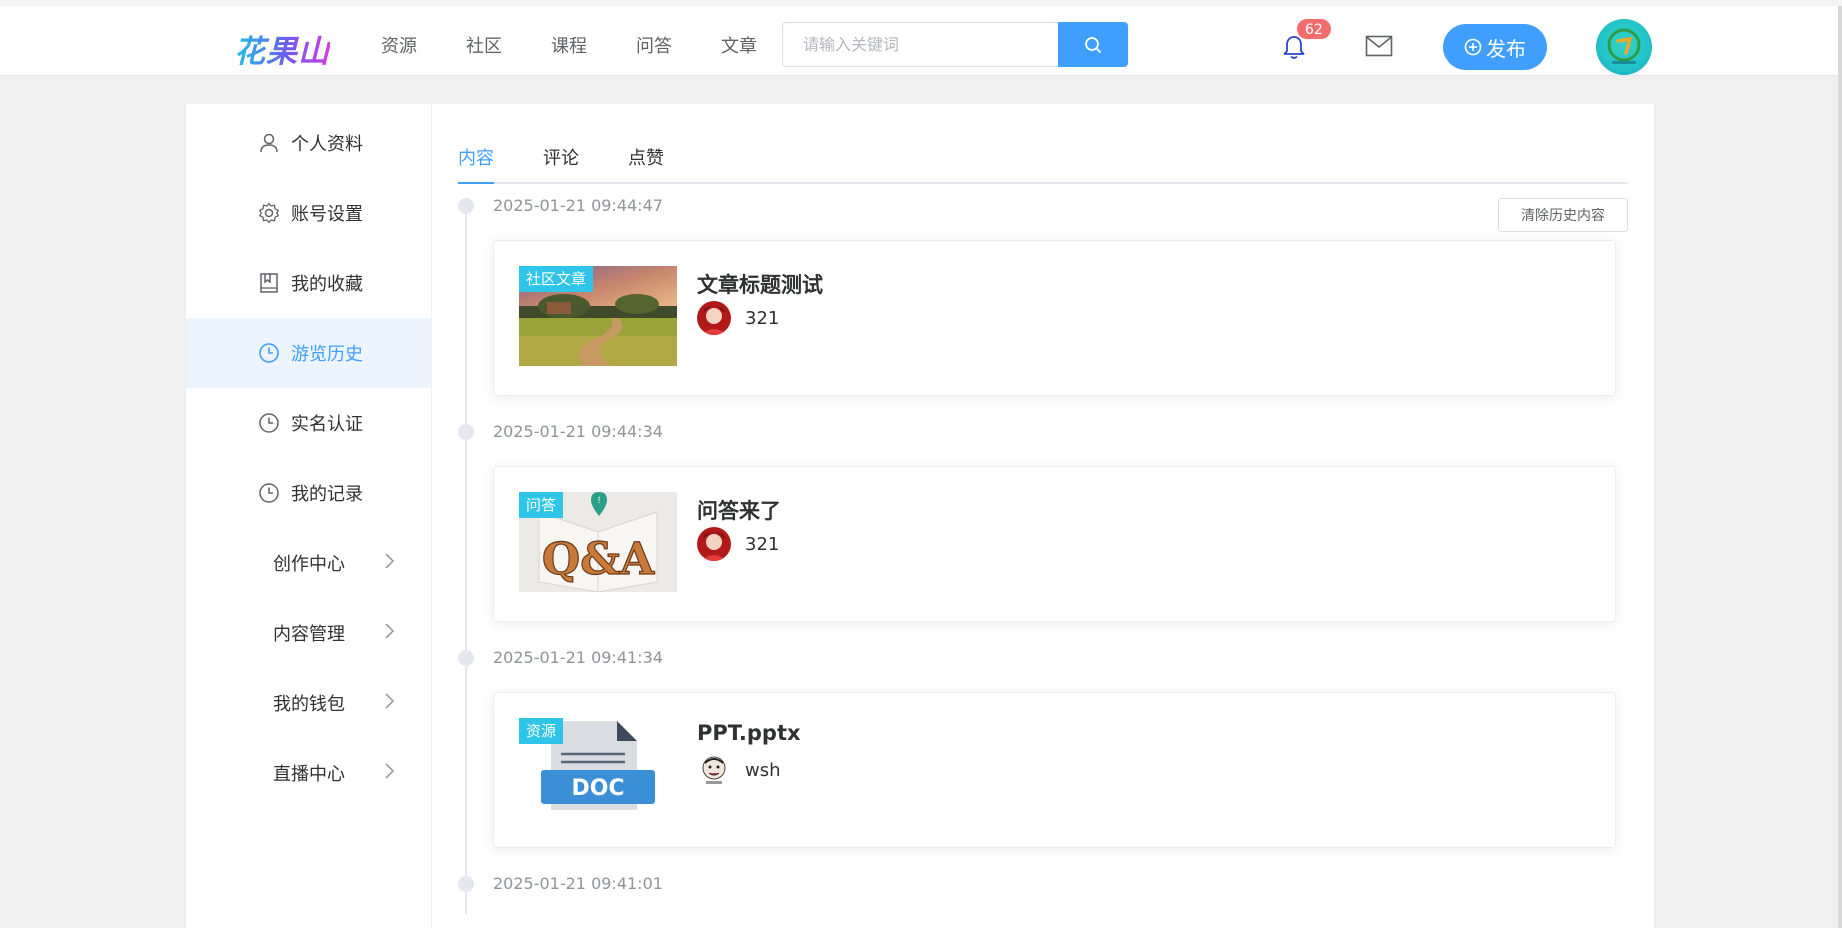 The image size is (1842, 928). I want to click on sidebar-item-label: 个人资料, so click(327, 144).